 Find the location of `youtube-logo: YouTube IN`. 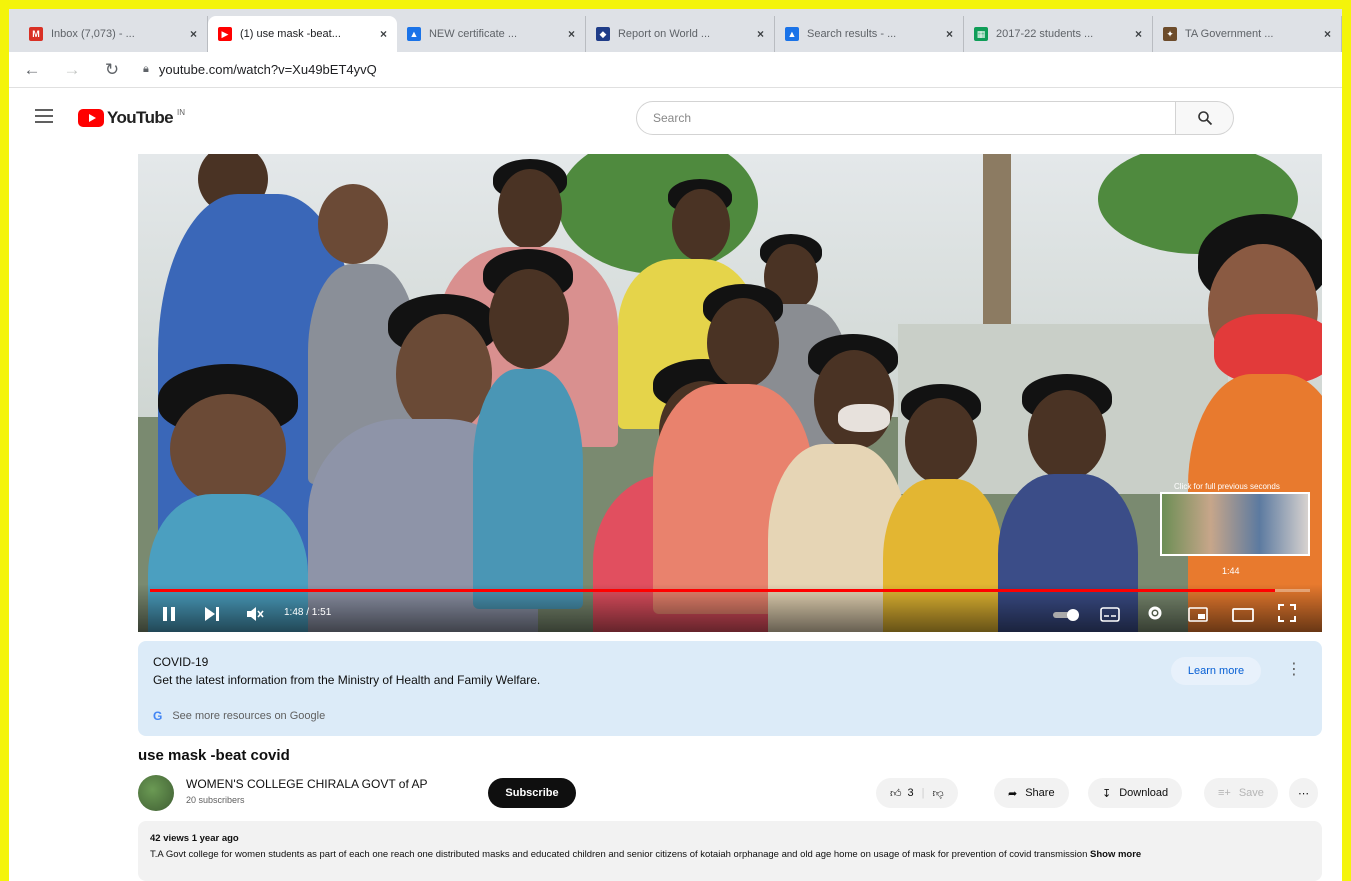

youtube-logo: YouTube IN is located at coordinates (131, 118).